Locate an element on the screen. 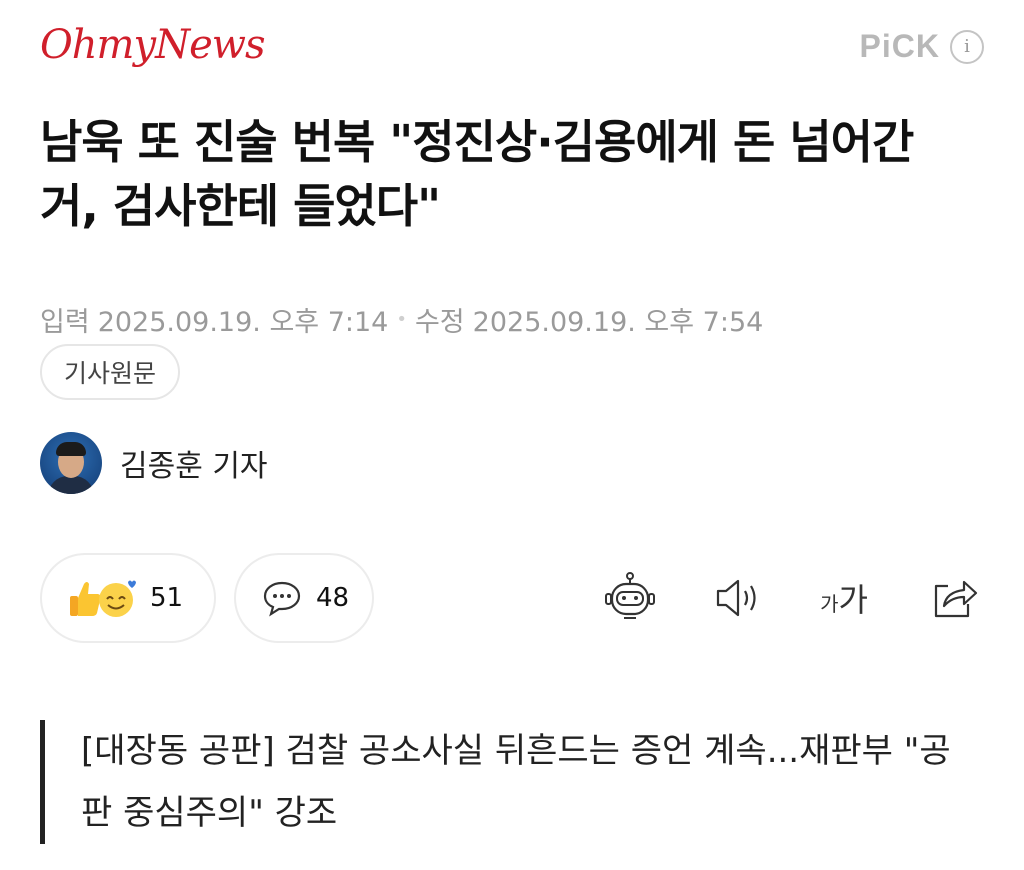 The height and width of the screenshot is (870, 1024). font-size-icon: 가가 is located at coordinates (844, 598).